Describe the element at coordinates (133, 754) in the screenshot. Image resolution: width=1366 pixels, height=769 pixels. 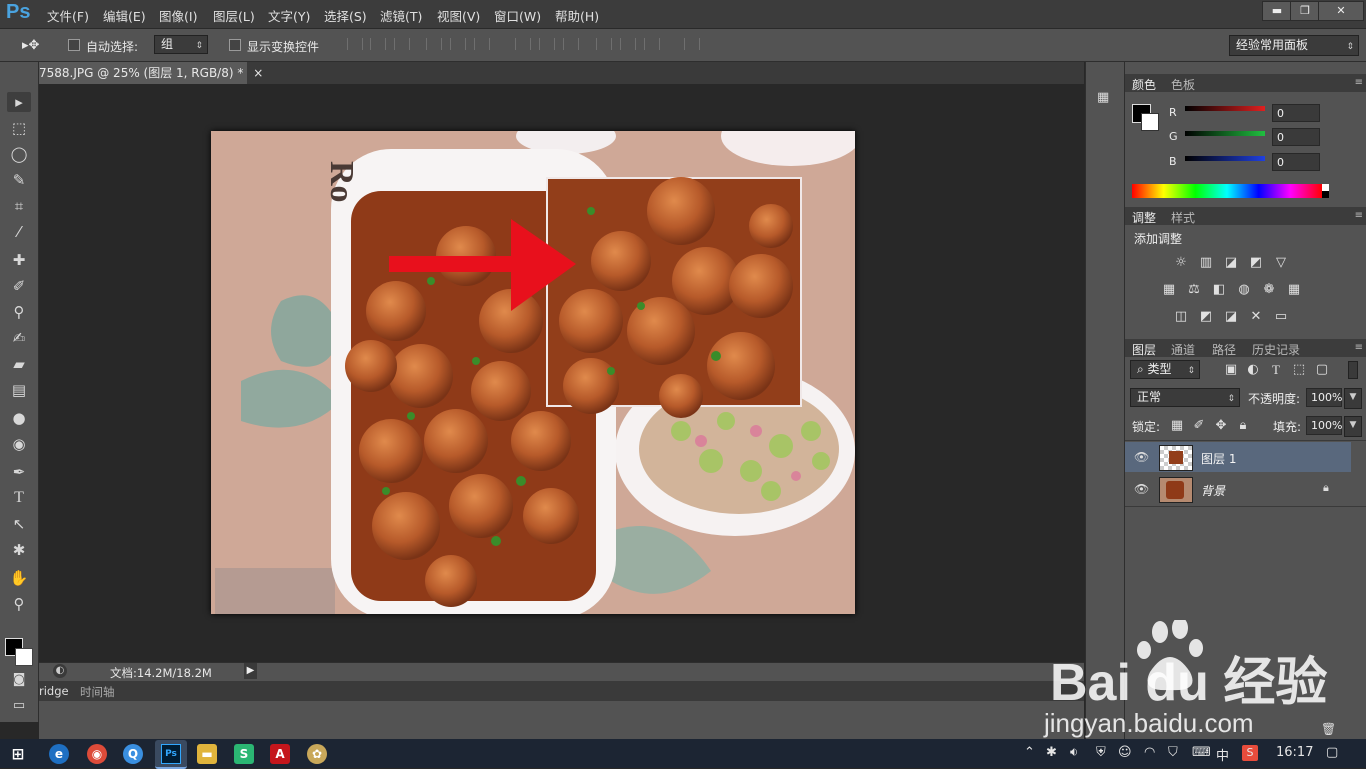
I see `browser-q-icon: Q` at that location.